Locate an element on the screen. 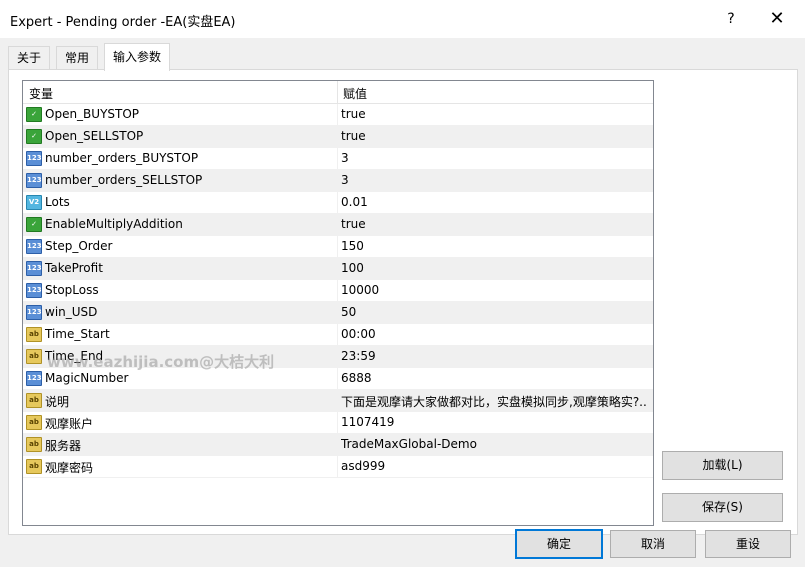 This screenshot has width=805, height=567. tab-common: 常用 is located at coordinates (77, 57).